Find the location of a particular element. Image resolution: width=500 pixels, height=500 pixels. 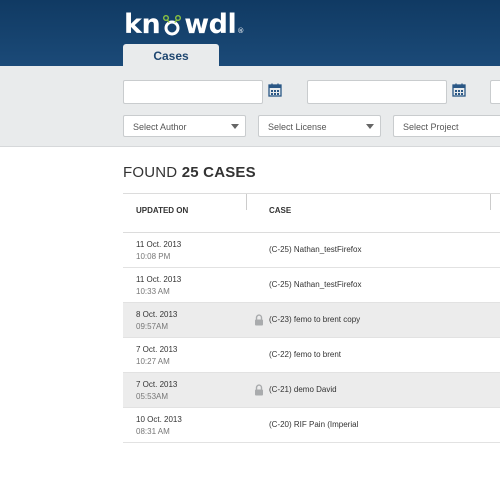

results-count-value: 25 CASES is located at coordinates (218, 172).